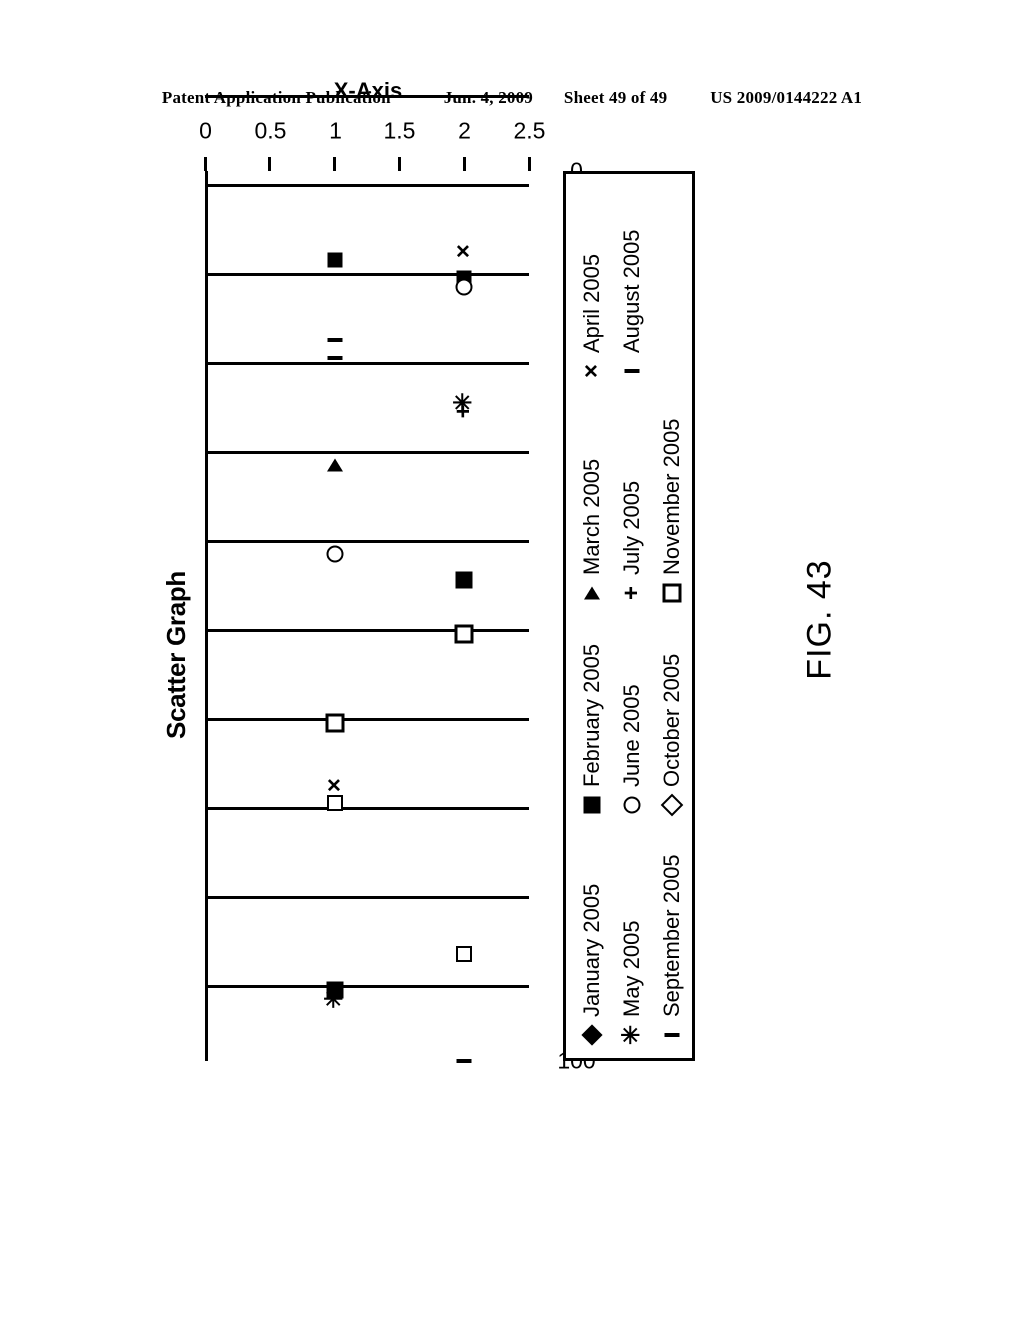 The image size is (1024, 1320). Describe the element at coordinates (671, 720) in the screenshot. I see `legend-label: October 2005` at that location.